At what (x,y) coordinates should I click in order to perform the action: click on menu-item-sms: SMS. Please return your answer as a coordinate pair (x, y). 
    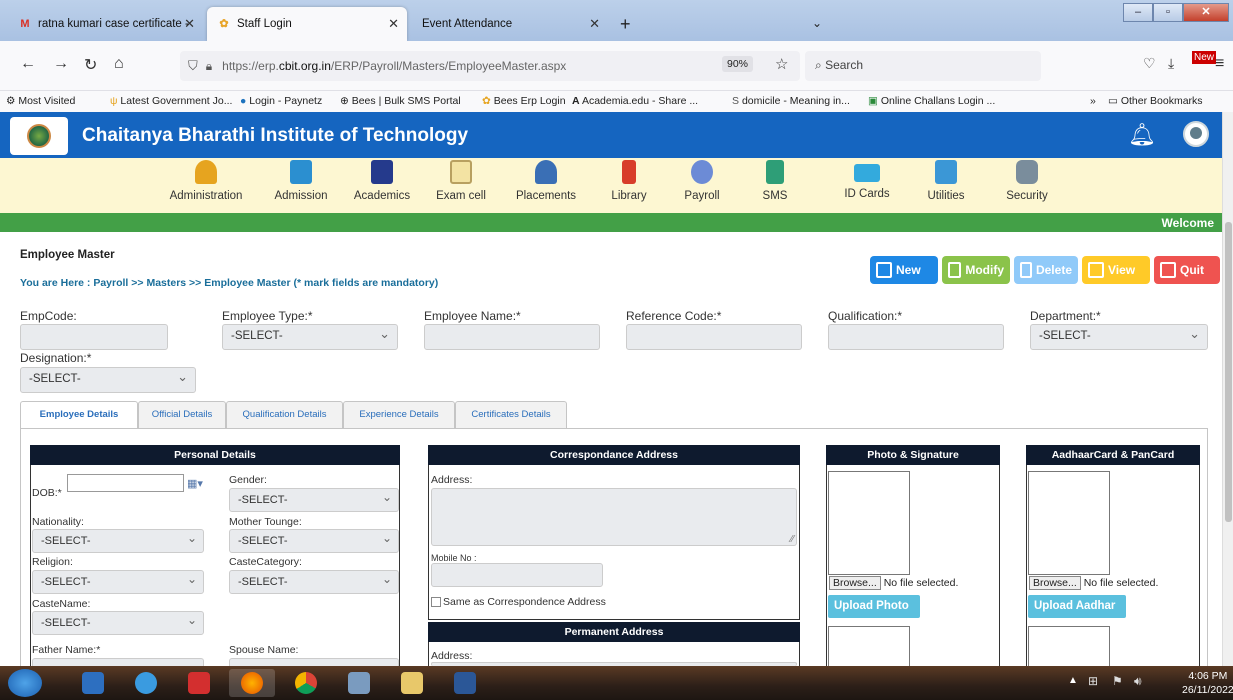
    Looking at the image, I should click on (775, 181).